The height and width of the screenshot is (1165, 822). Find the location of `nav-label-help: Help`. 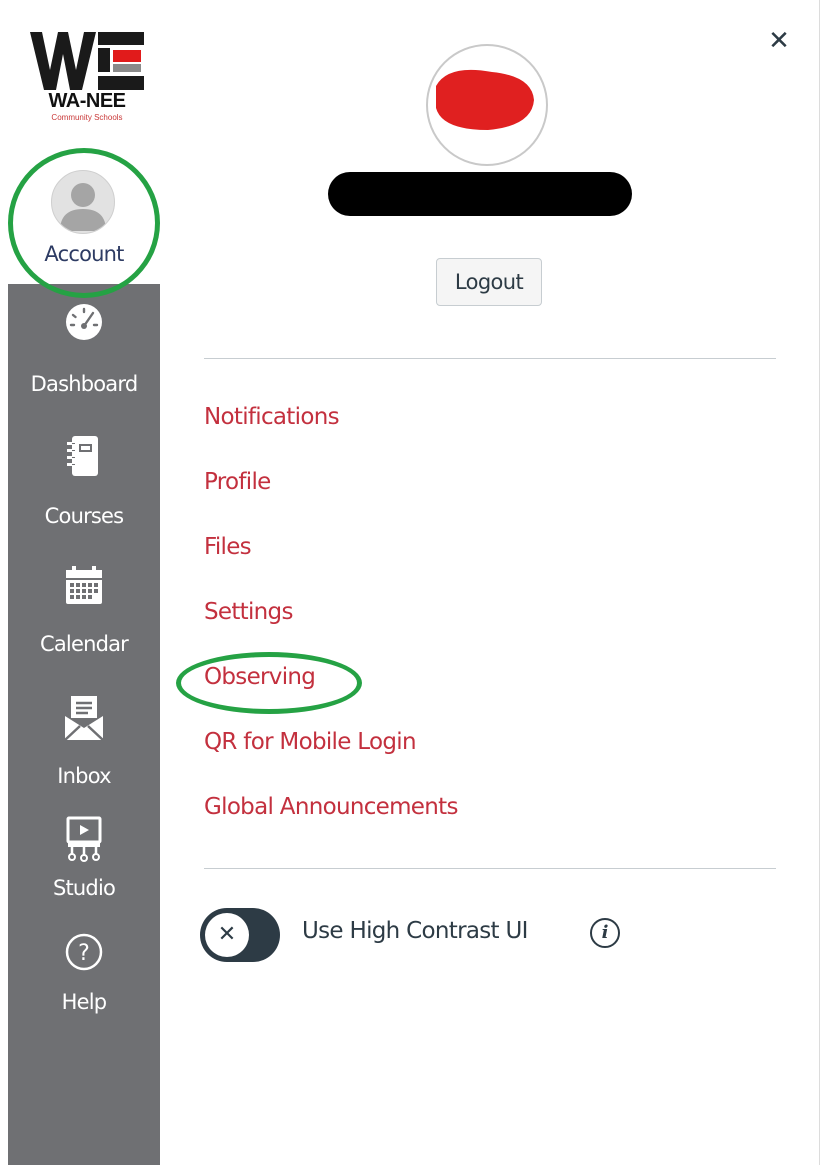

nav-label-help: Help is located at coordinates (84, 1002).